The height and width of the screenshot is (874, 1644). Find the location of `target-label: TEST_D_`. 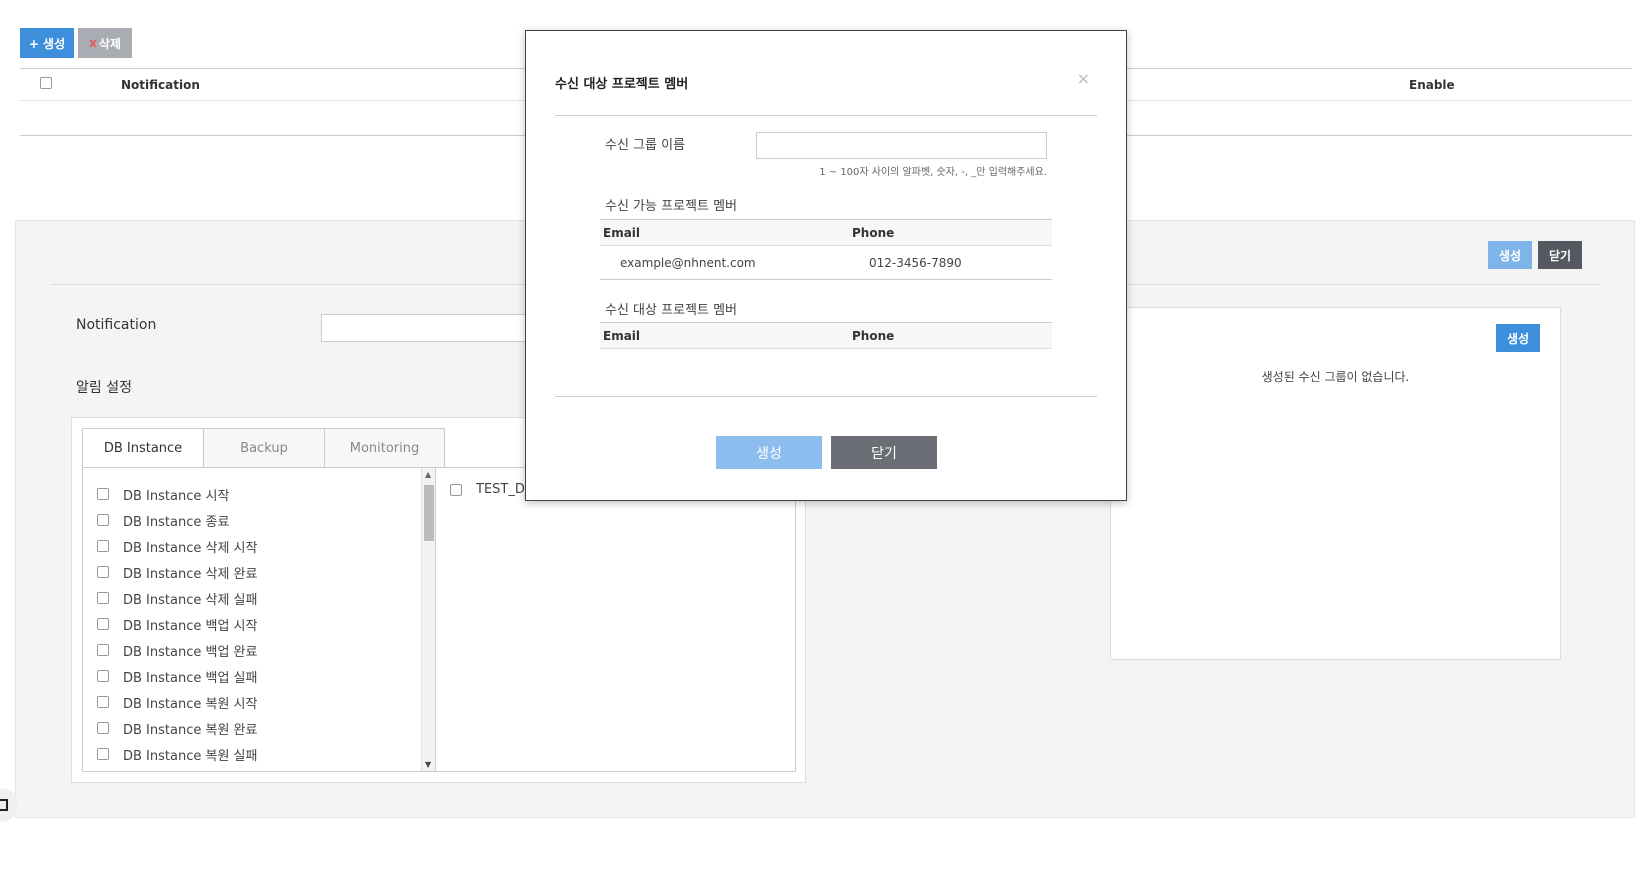

target-label: TEST_D_ is located at coordinates (504, 489).